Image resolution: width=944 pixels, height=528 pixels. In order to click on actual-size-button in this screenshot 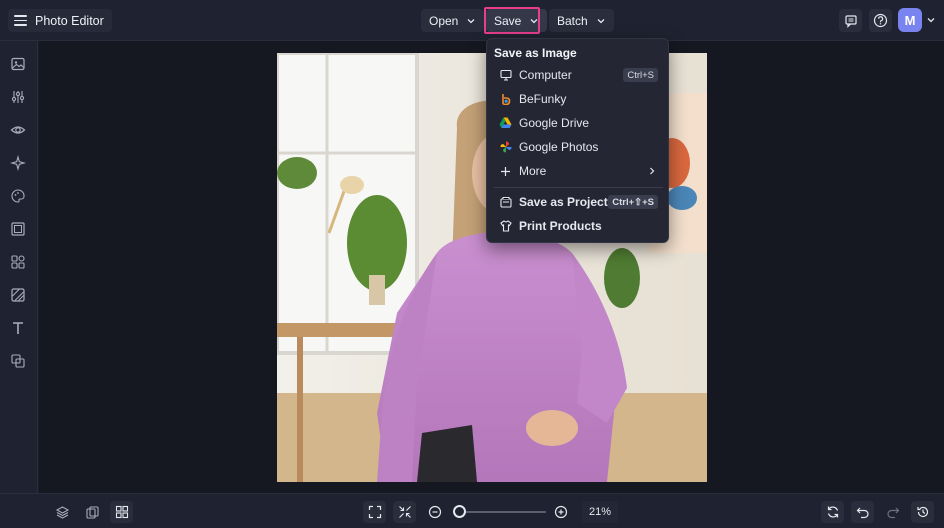, I will do `click(404, 512)`.